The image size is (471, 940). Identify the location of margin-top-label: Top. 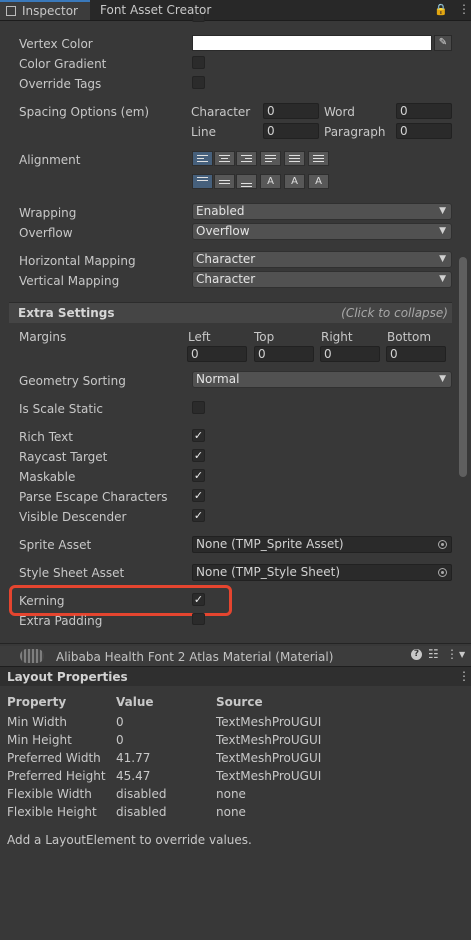
(264, 337).